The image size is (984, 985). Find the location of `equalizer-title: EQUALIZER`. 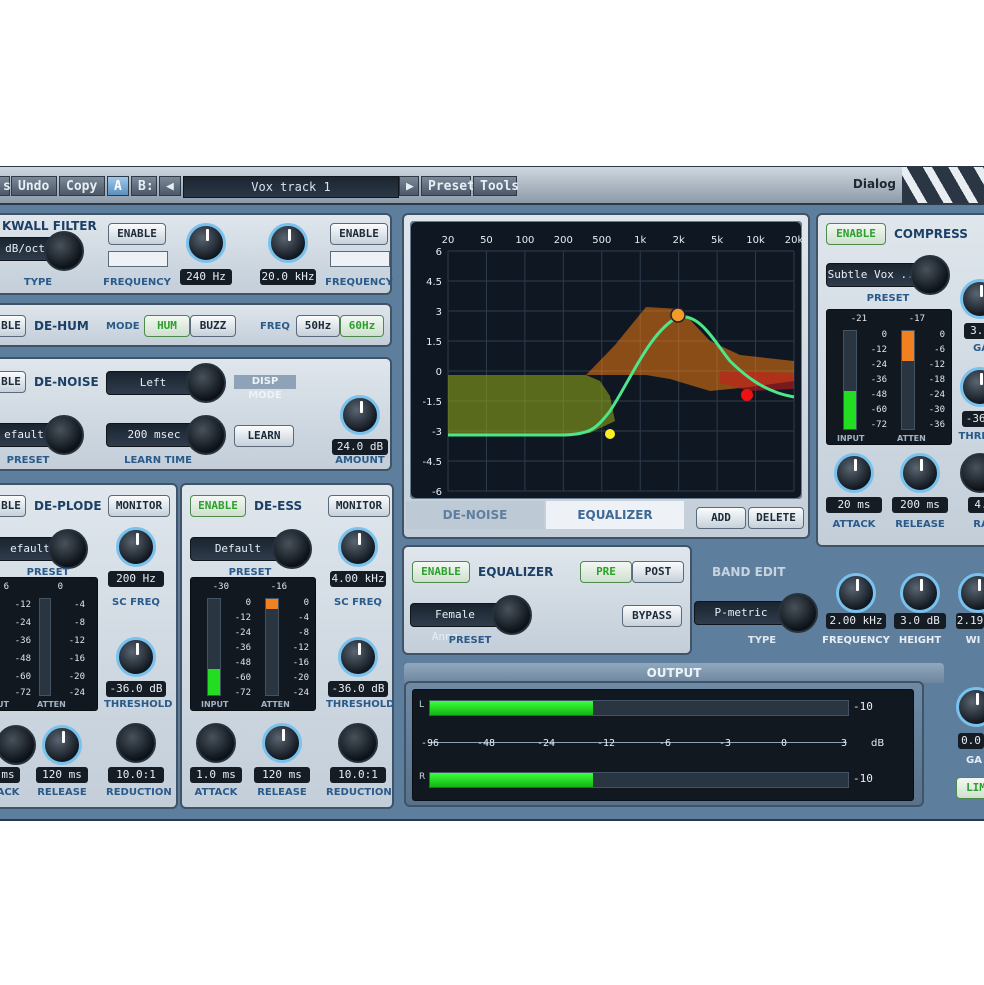

equalizer-title: EQUALIZER is located at coordinates (516, 572).